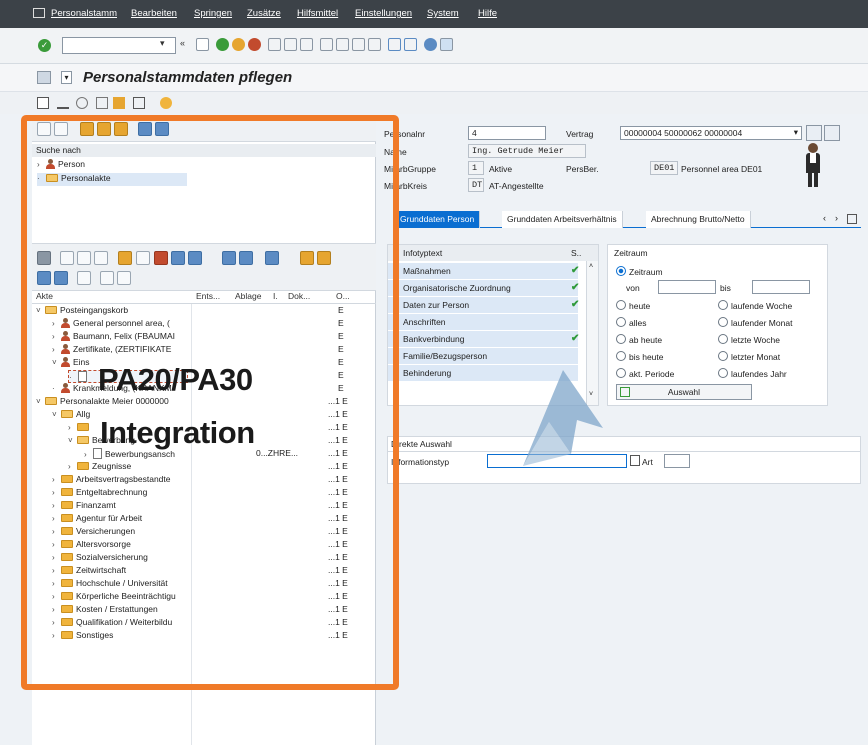 This screenshot has width=868, height=745. Describe the element at coordinates (684, 392) in the screenshot. I see `auswahl-button: Auswahl` at that location.